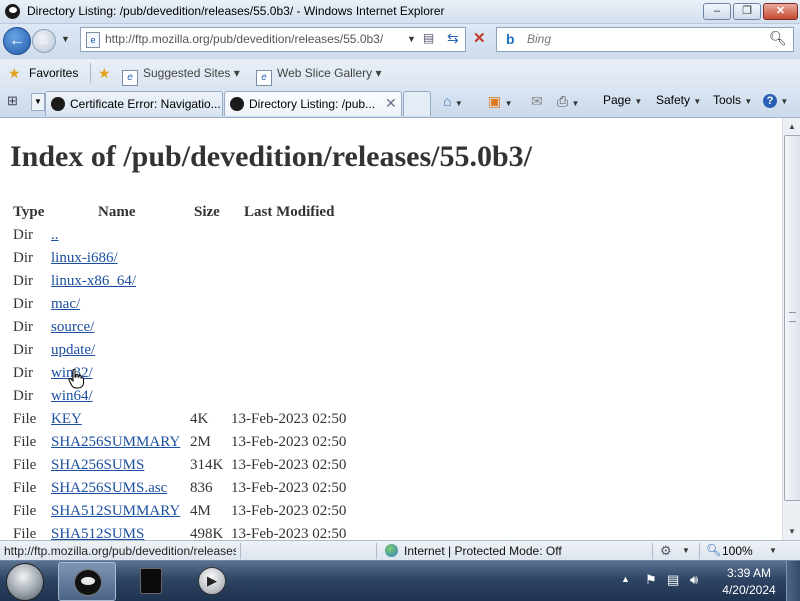 This screenshot has width=800, height=601. I want to click on feeds-button: ▣ ▼, so click(500, 101).